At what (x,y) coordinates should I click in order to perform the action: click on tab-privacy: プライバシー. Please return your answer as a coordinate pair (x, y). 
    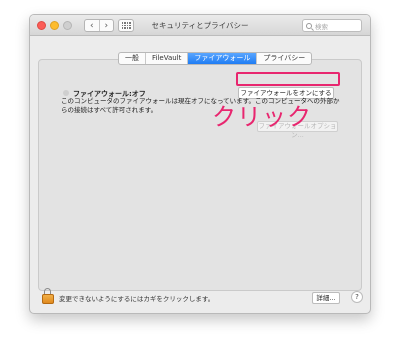
    Looking at the image, I should click on (283, 58).